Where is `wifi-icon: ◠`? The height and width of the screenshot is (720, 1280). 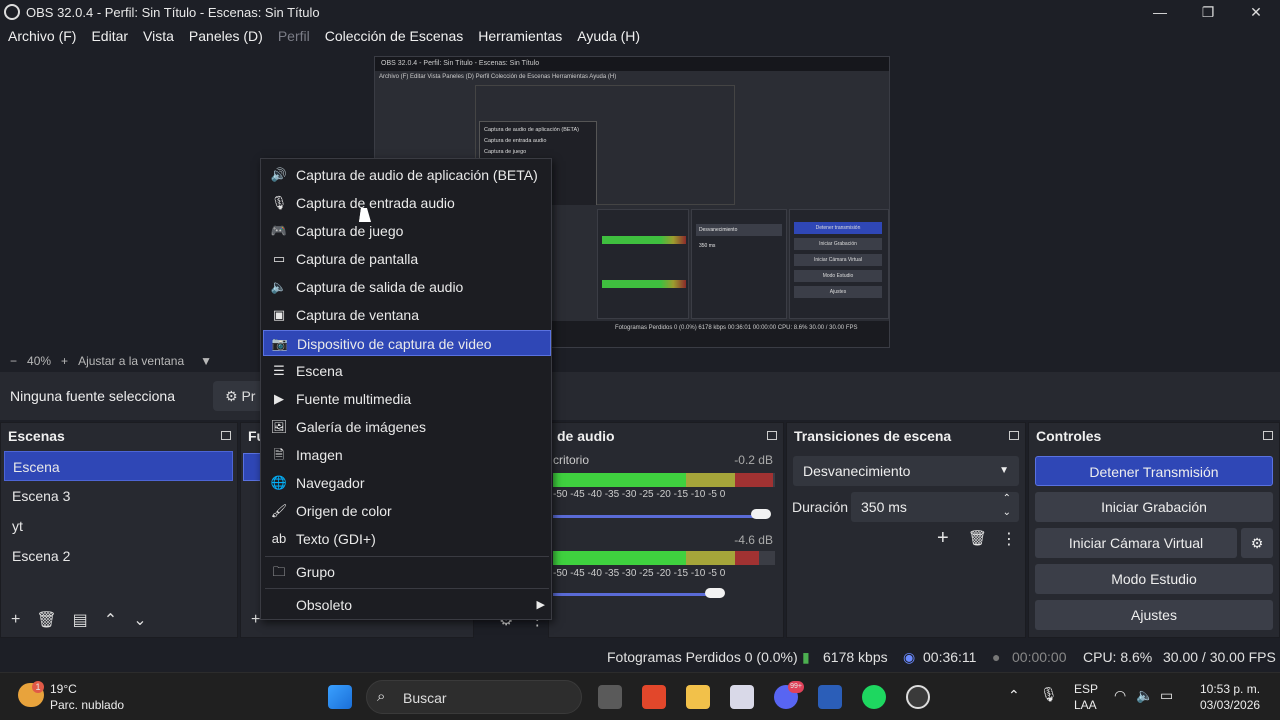 wifi-icon: ◠ is located at coordinates (1120, 695).